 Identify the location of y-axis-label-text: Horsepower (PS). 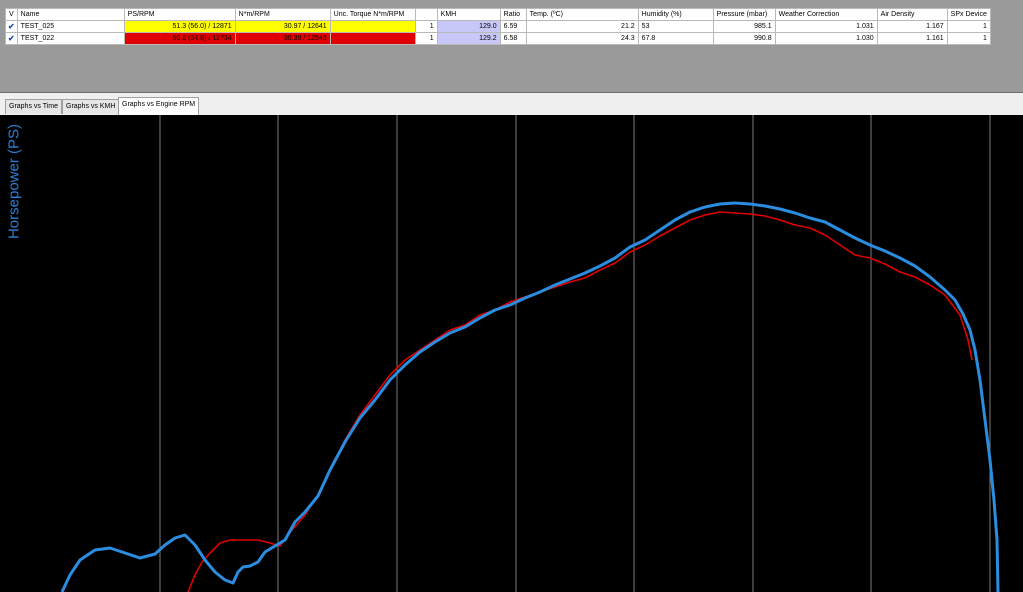
(14, 181).